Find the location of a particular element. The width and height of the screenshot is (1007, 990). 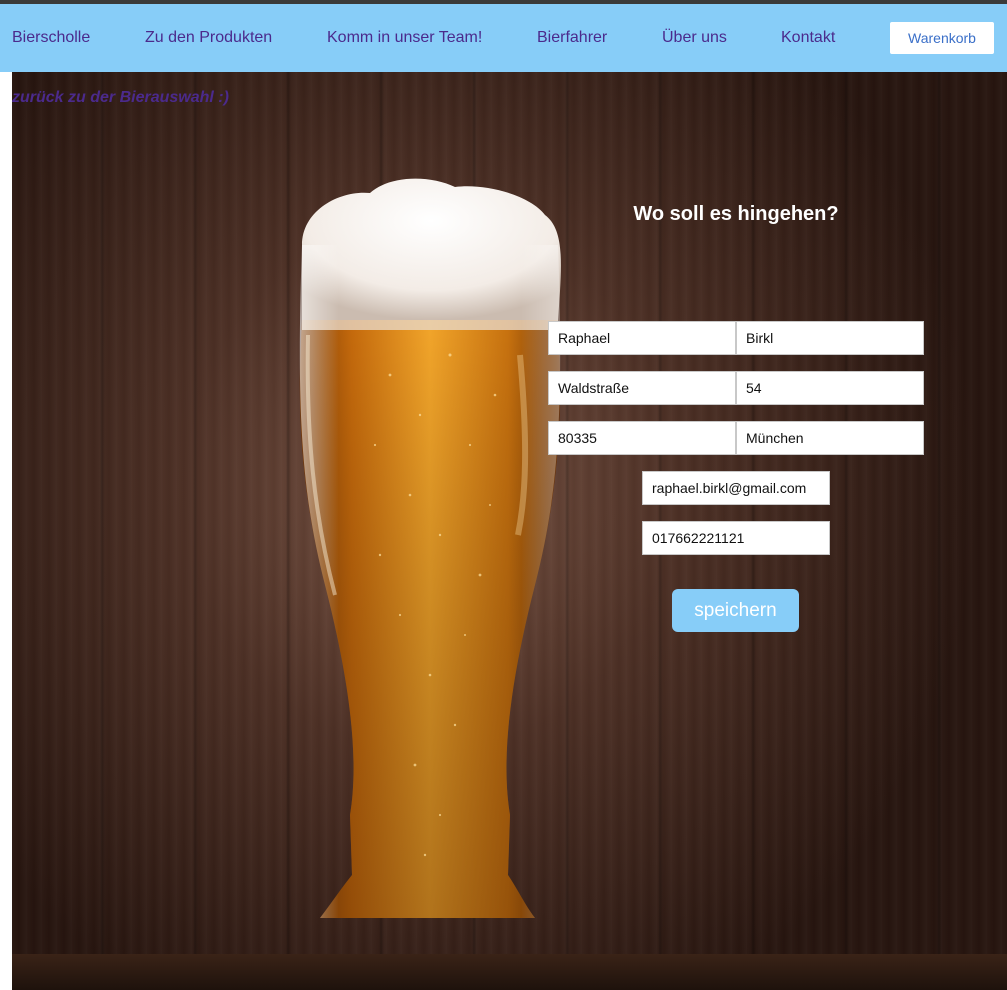

email-input is located at coordinates (736, 488).